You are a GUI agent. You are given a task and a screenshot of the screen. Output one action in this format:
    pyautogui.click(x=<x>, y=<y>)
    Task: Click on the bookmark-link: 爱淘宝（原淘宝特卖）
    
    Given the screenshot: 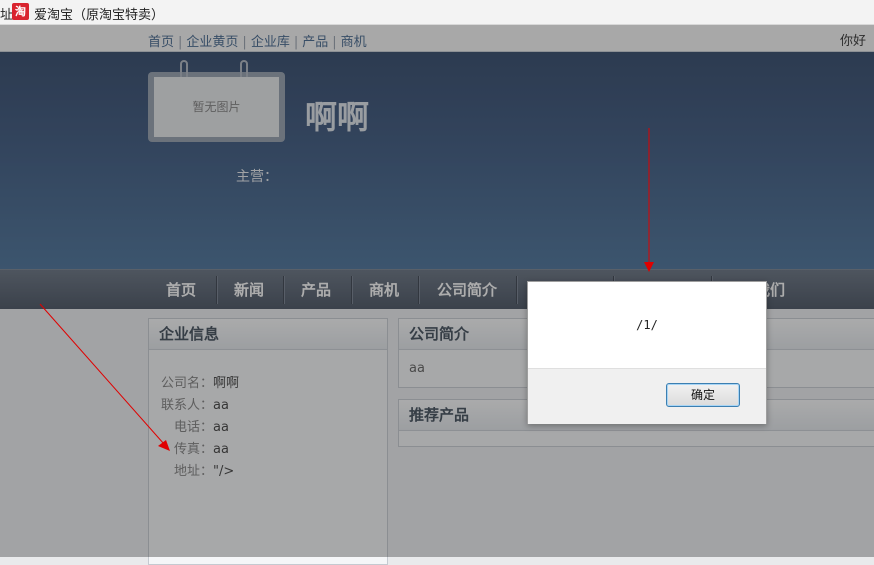 What is the action you would take?
    pyautogui.click(x=99, y=13)
    